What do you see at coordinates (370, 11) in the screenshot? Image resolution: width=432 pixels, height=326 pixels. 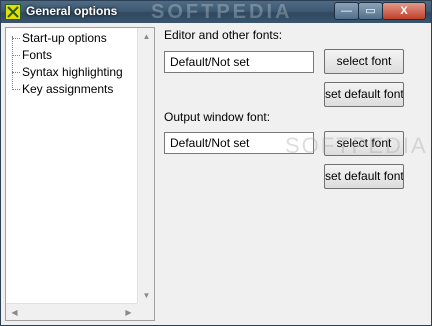 I see `maximize-button: ▭` at bounding box center [370, 11].